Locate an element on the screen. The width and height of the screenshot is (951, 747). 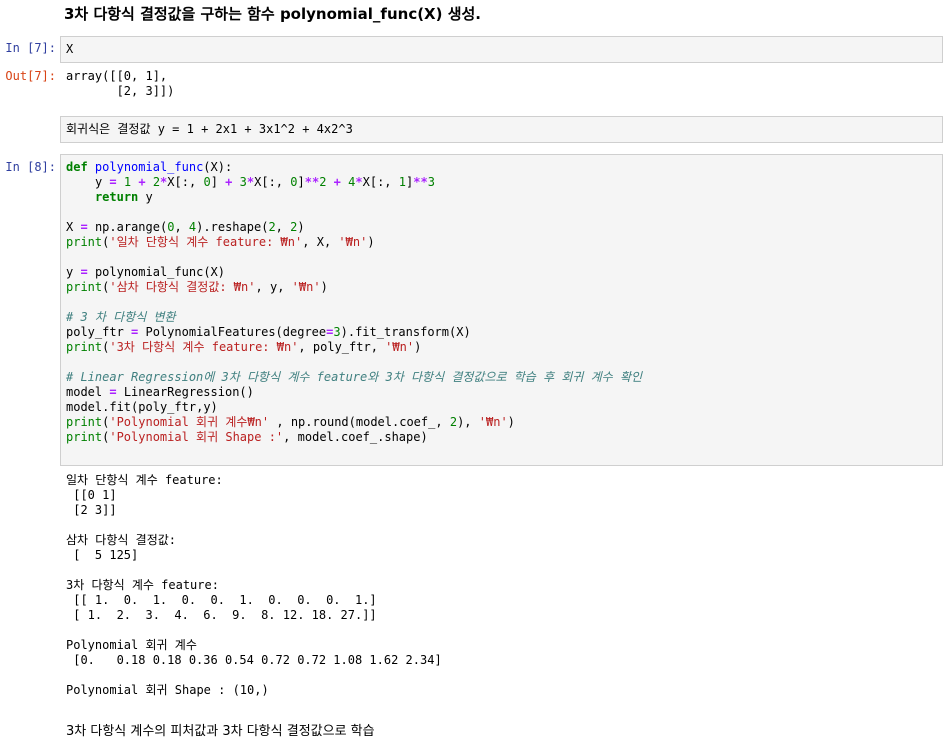
output-line: [[0 1] is located at coordinates (91, 495).